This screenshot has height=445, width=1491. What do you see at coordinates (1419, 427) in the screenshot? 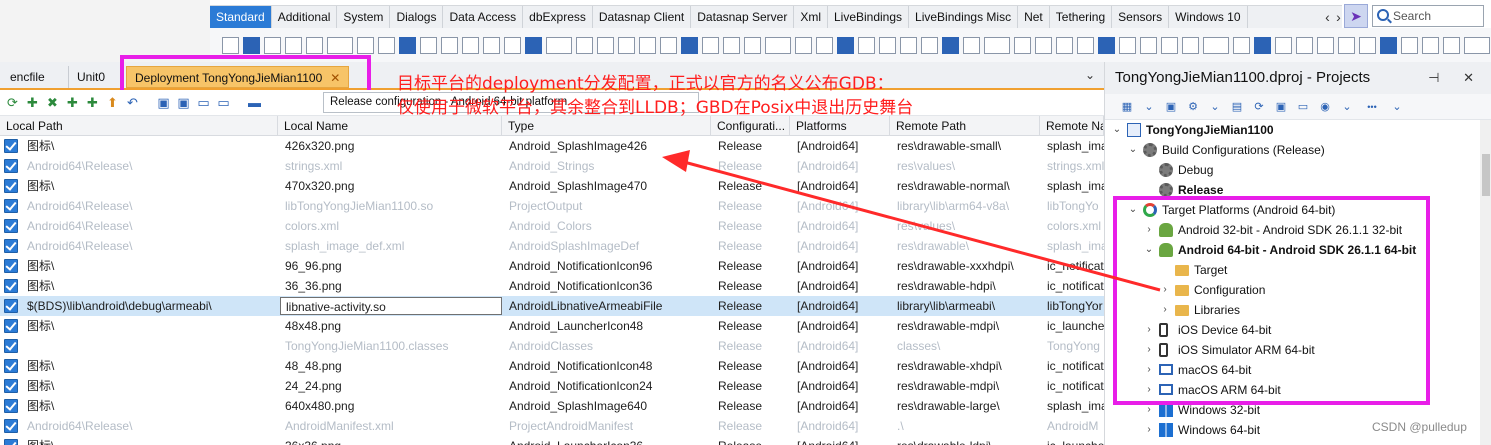
I see `watermark: CSDN @pulledup` at bounding box center [1419, 427].